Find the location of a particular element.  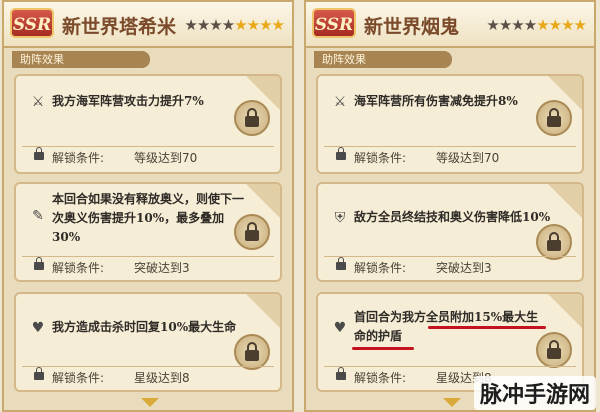

hero-name: 新世界烟鬼 is located at coordinates (412, 27).